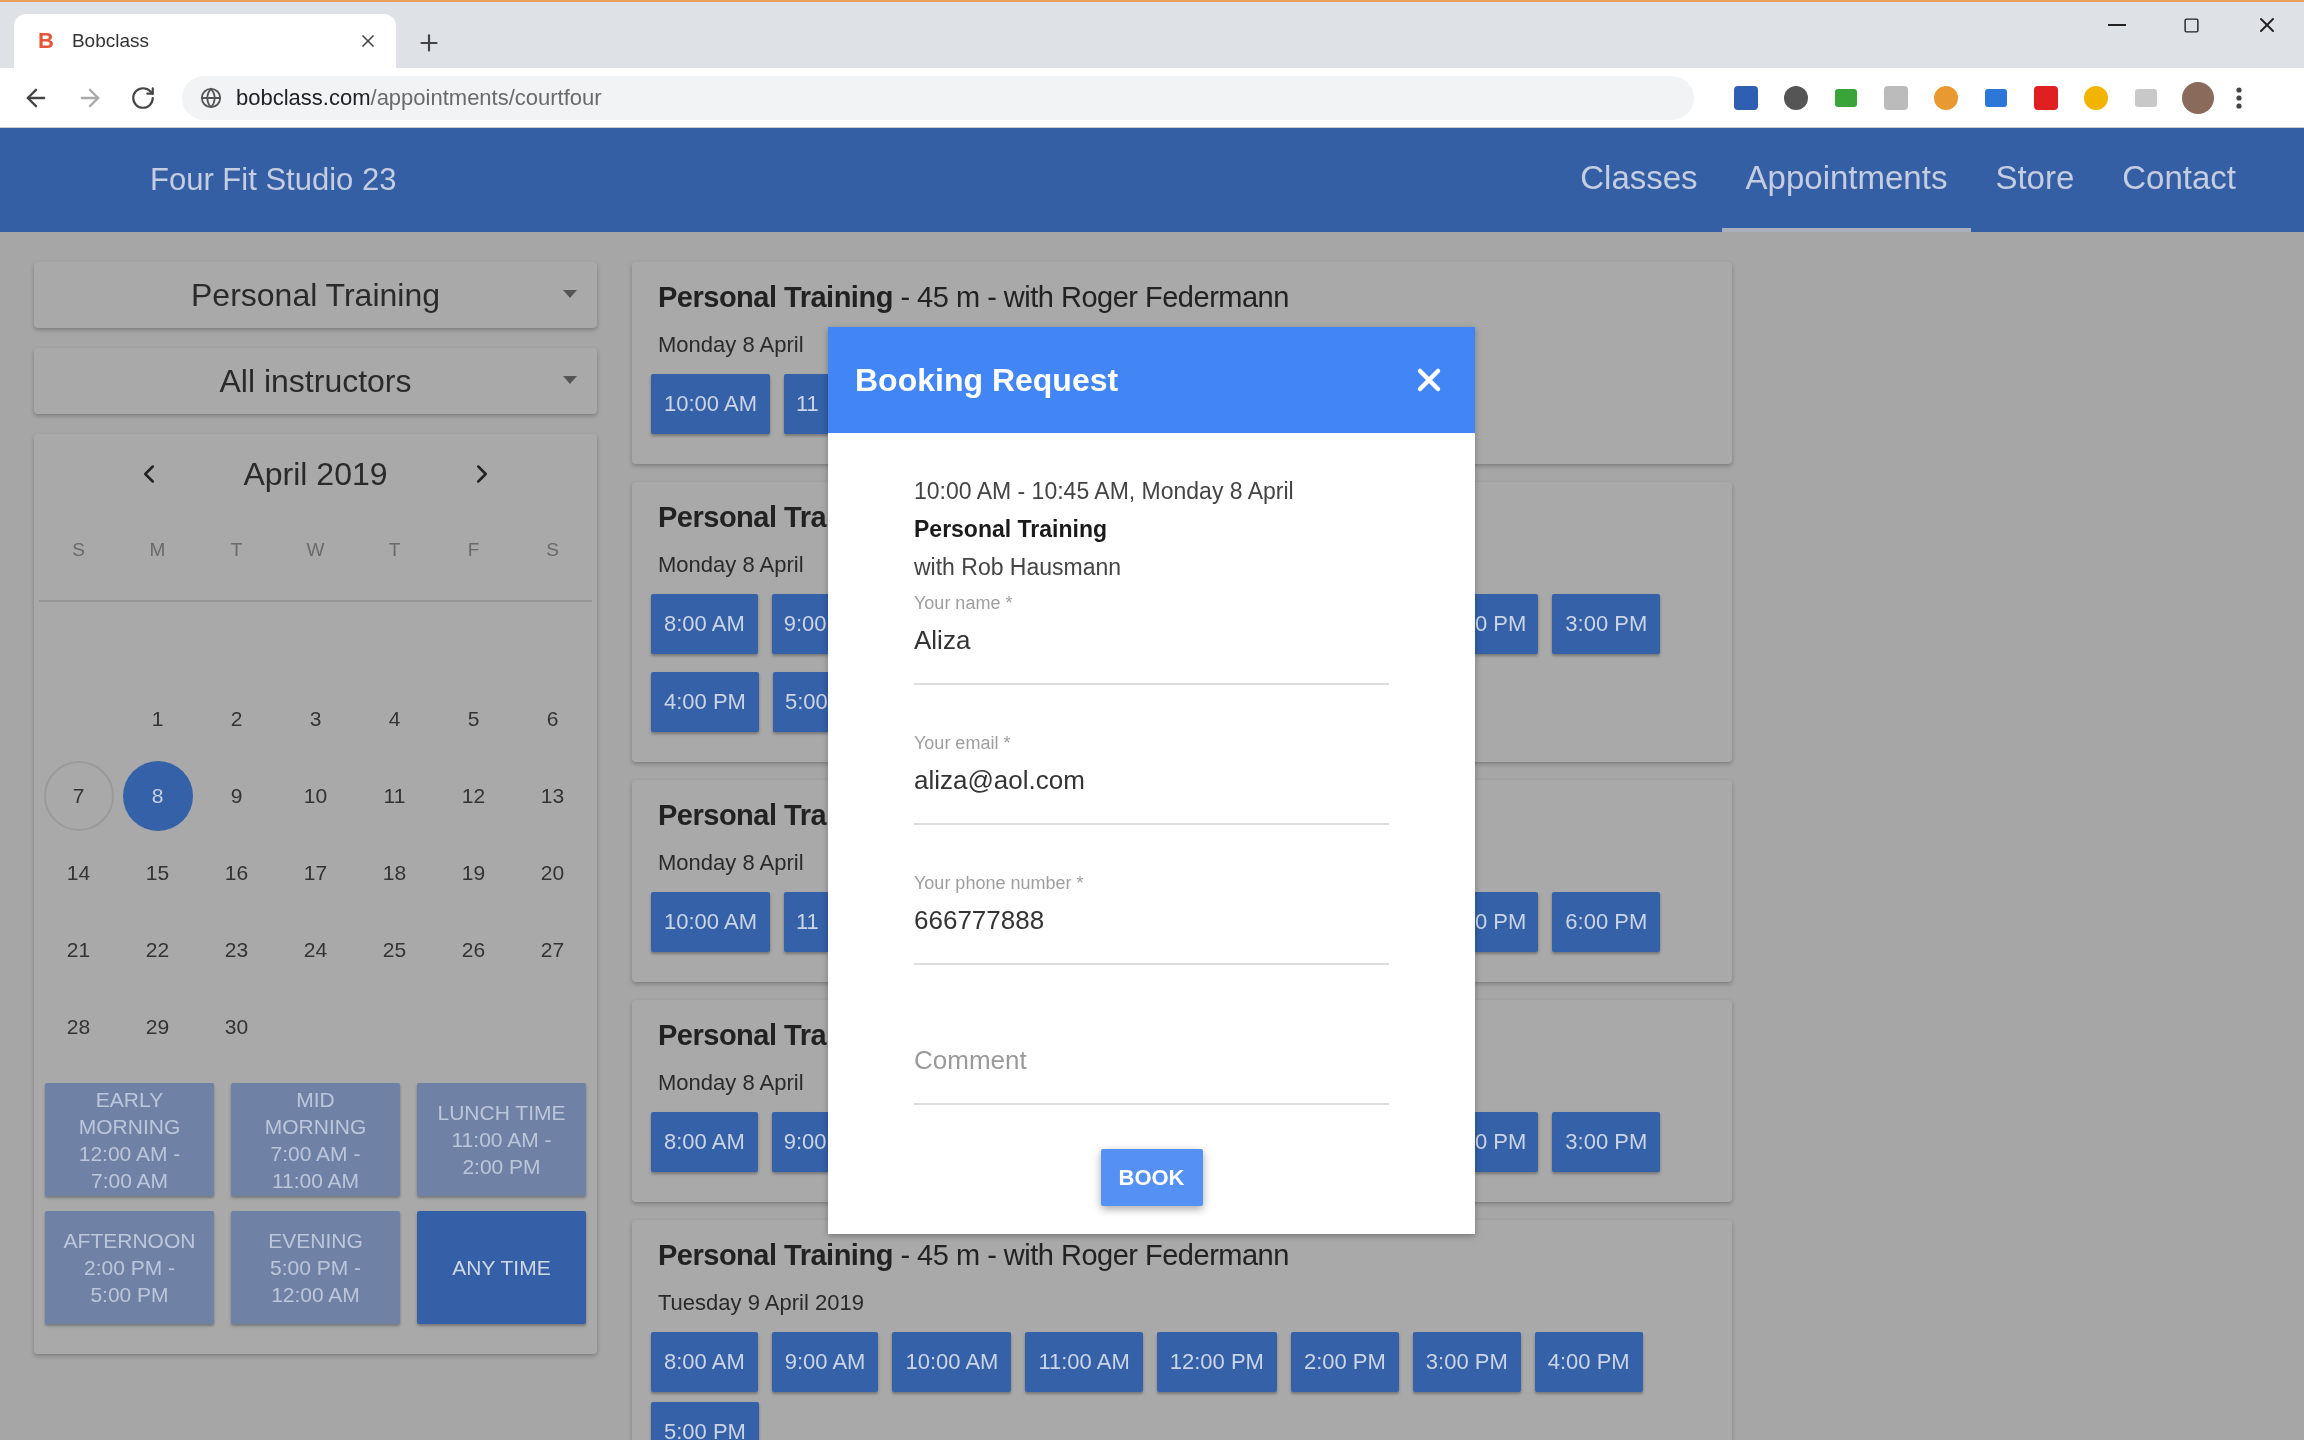  Describe the element at coordinates (1151, 1070) in the screenshot. I see `input-field: Comment` at that location.